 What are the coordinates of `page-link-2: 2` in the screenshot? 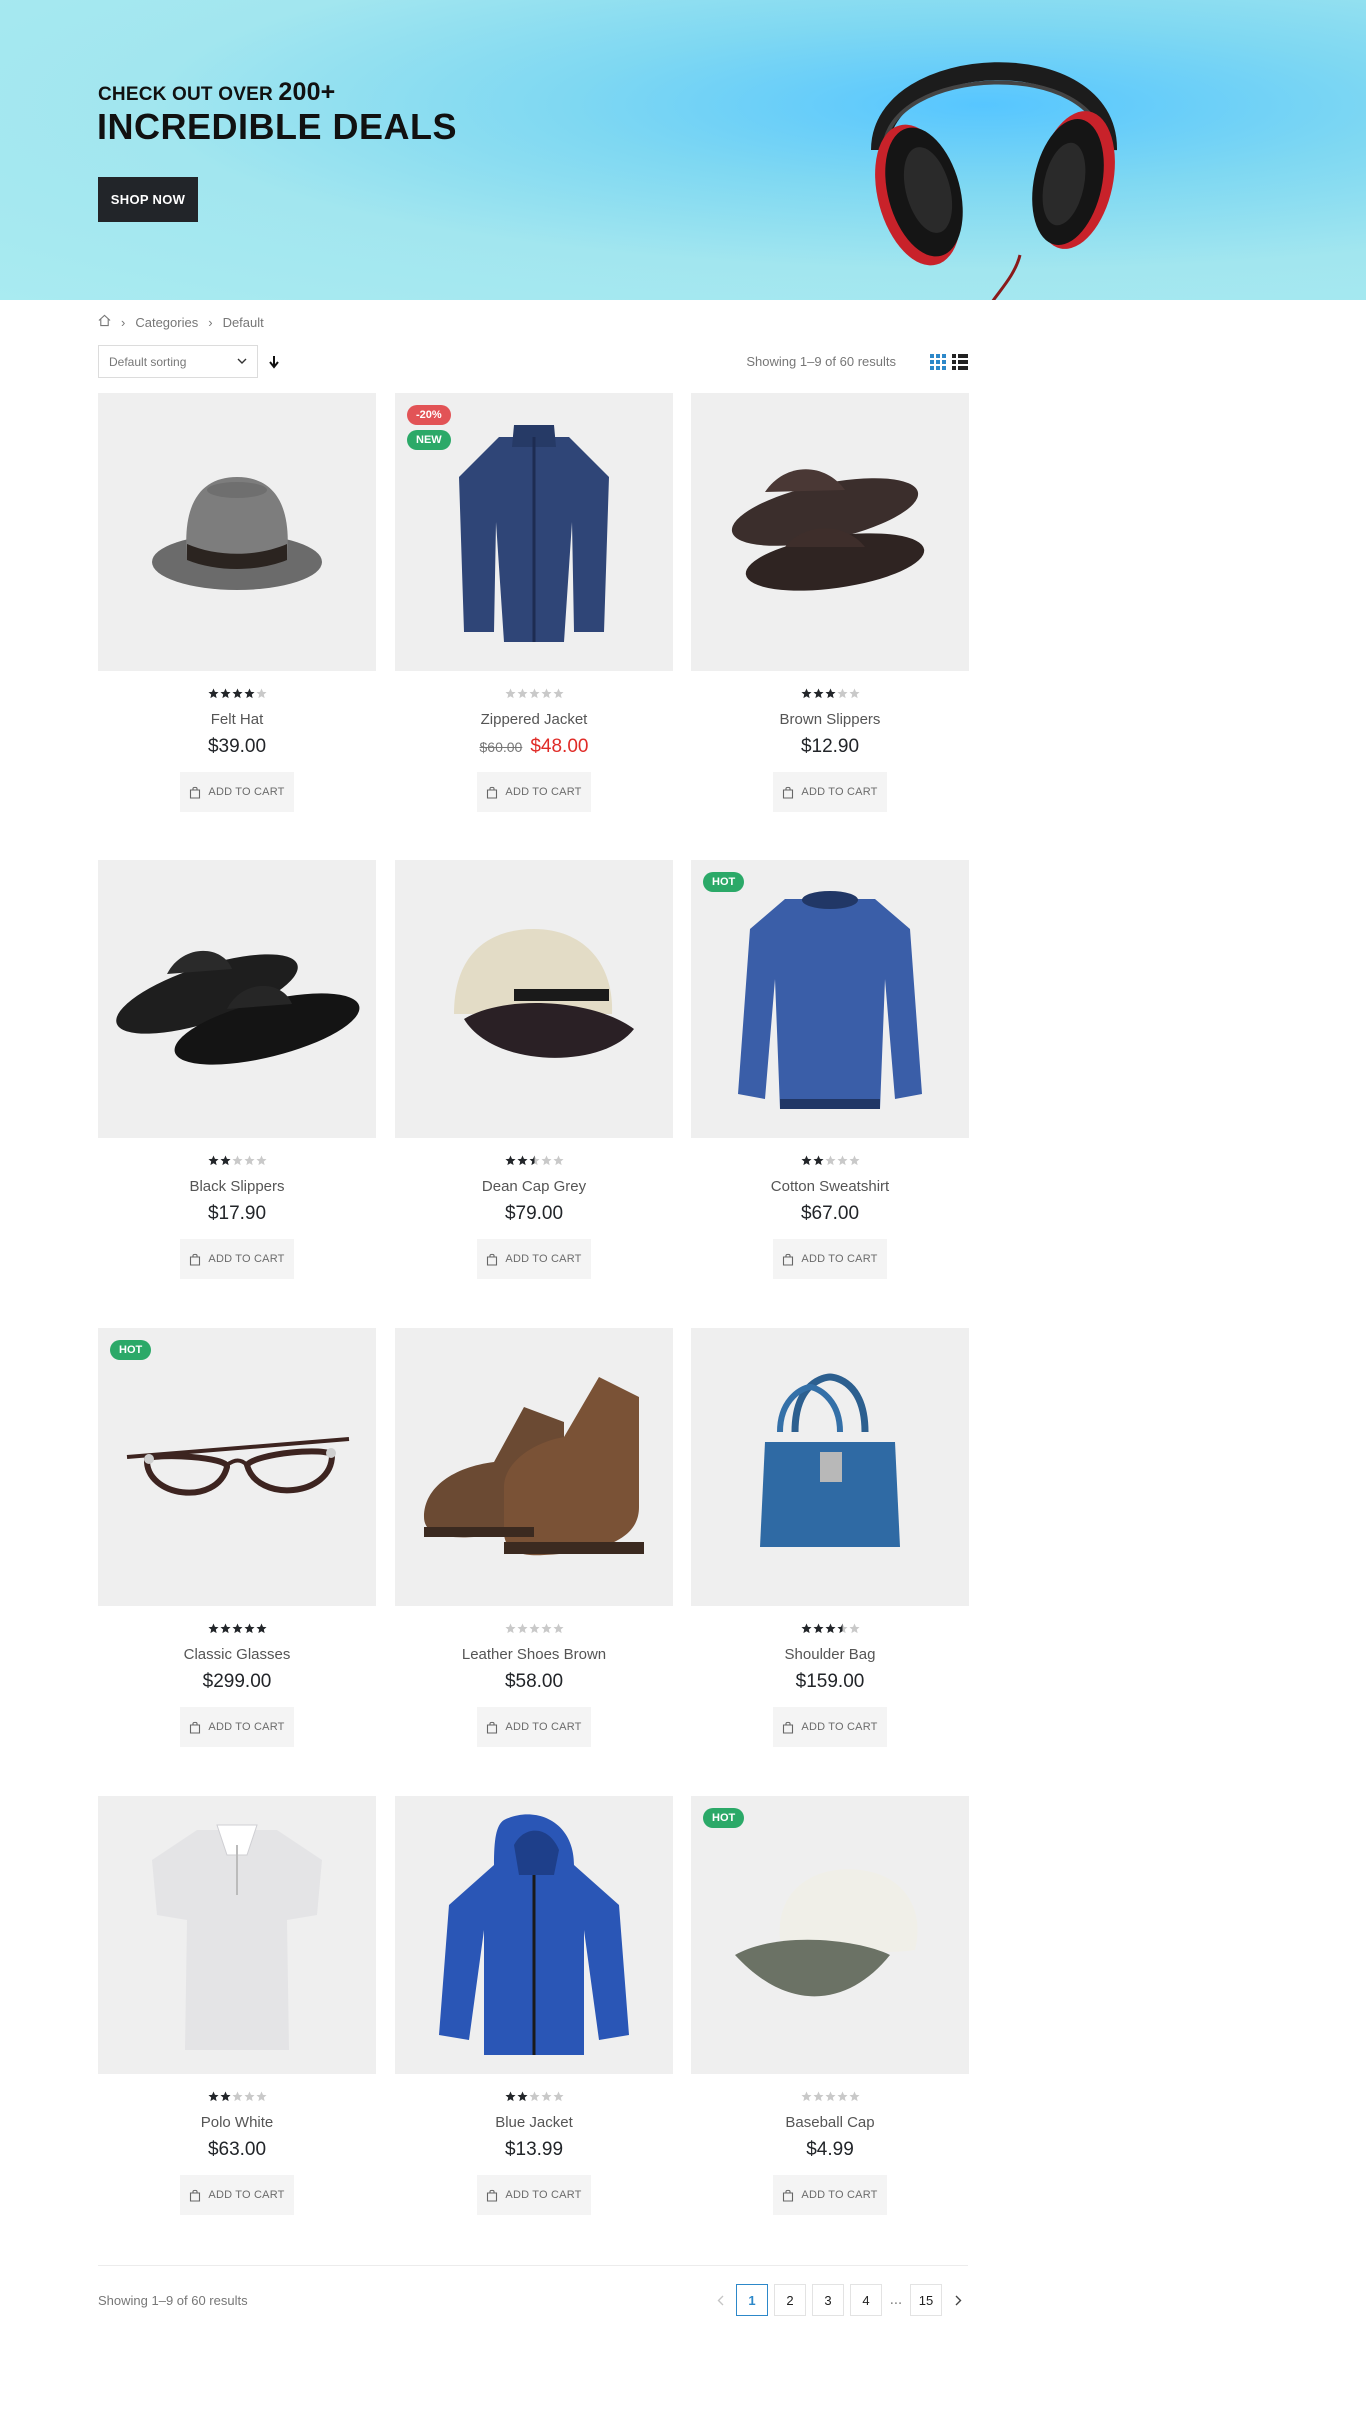 It's located at (790, 2300).